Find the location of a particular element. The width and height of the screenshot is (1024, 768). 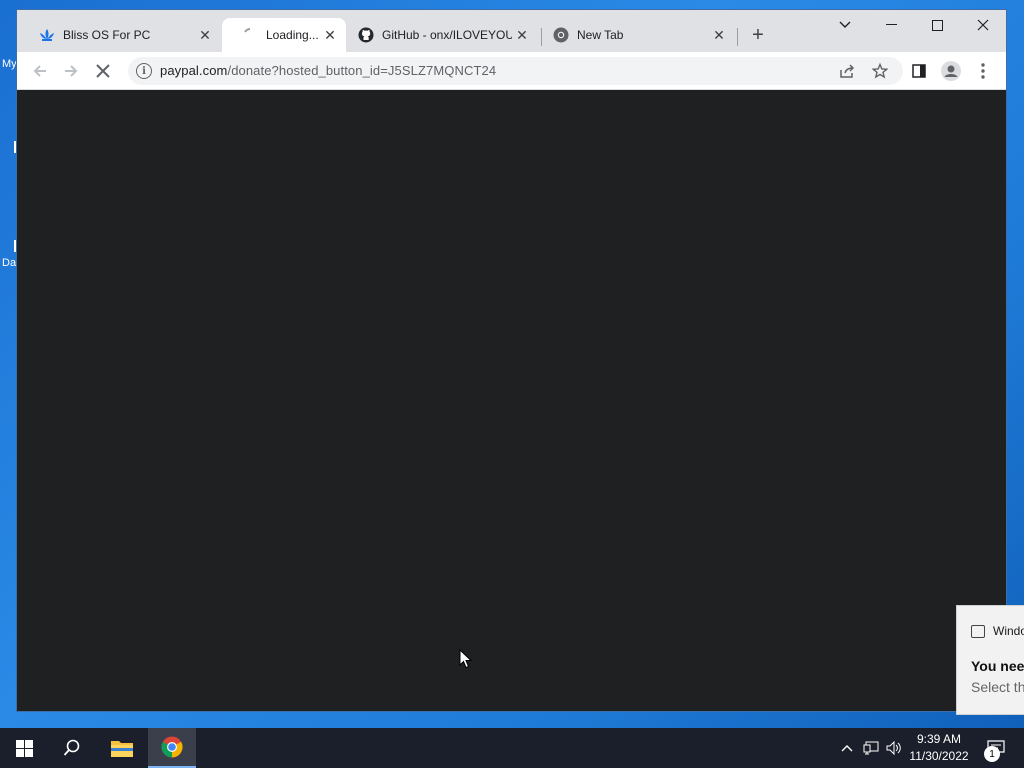

avatar-icon is located at coordinates (951, 71).